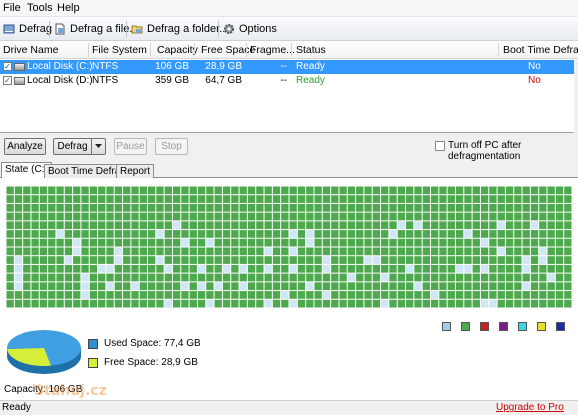 The width and height of the screenshot is (578, 415). I want to click on stop-button: Stop, so click(171, 146).